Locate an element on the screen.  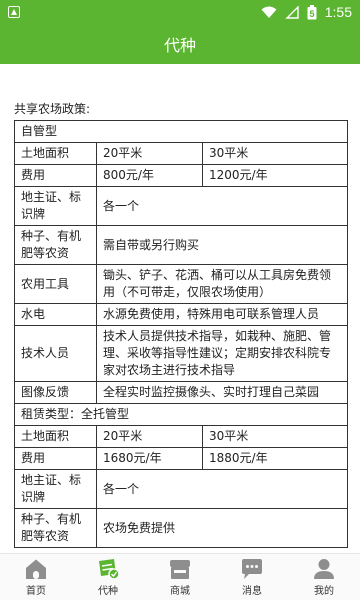
wifi-icon is located at coordinates (269, 12).